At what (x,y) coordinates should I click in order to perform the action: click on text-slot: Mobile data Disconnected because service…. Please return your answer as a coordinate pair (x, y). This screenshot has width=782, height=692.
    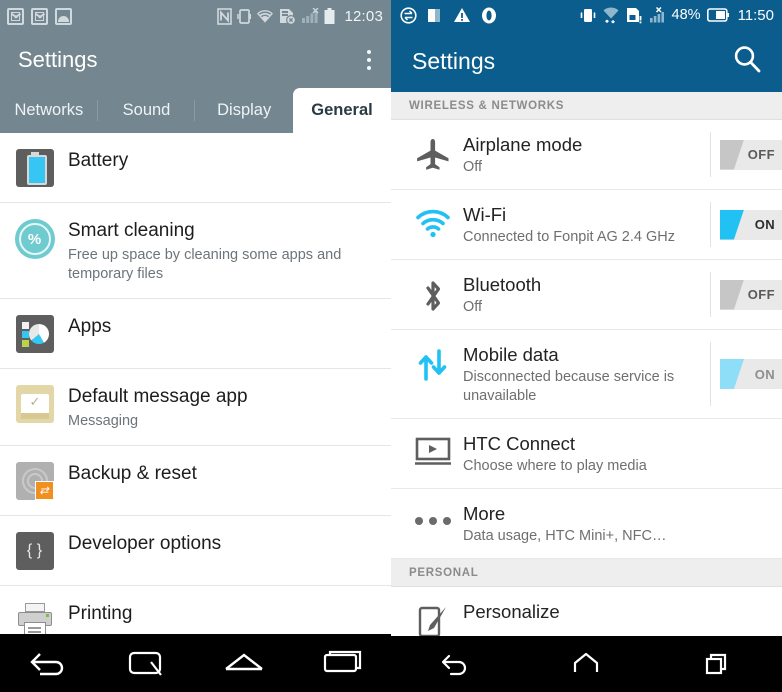
    Looking at the image, I should click on (586, 374).